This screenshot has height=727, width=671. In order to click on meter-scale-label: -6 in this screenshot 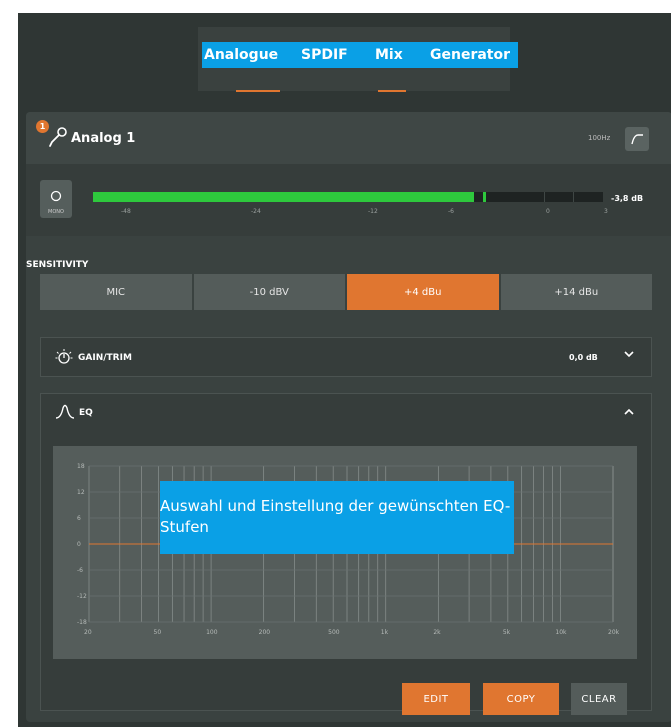, I will do `click(451, 211)`.